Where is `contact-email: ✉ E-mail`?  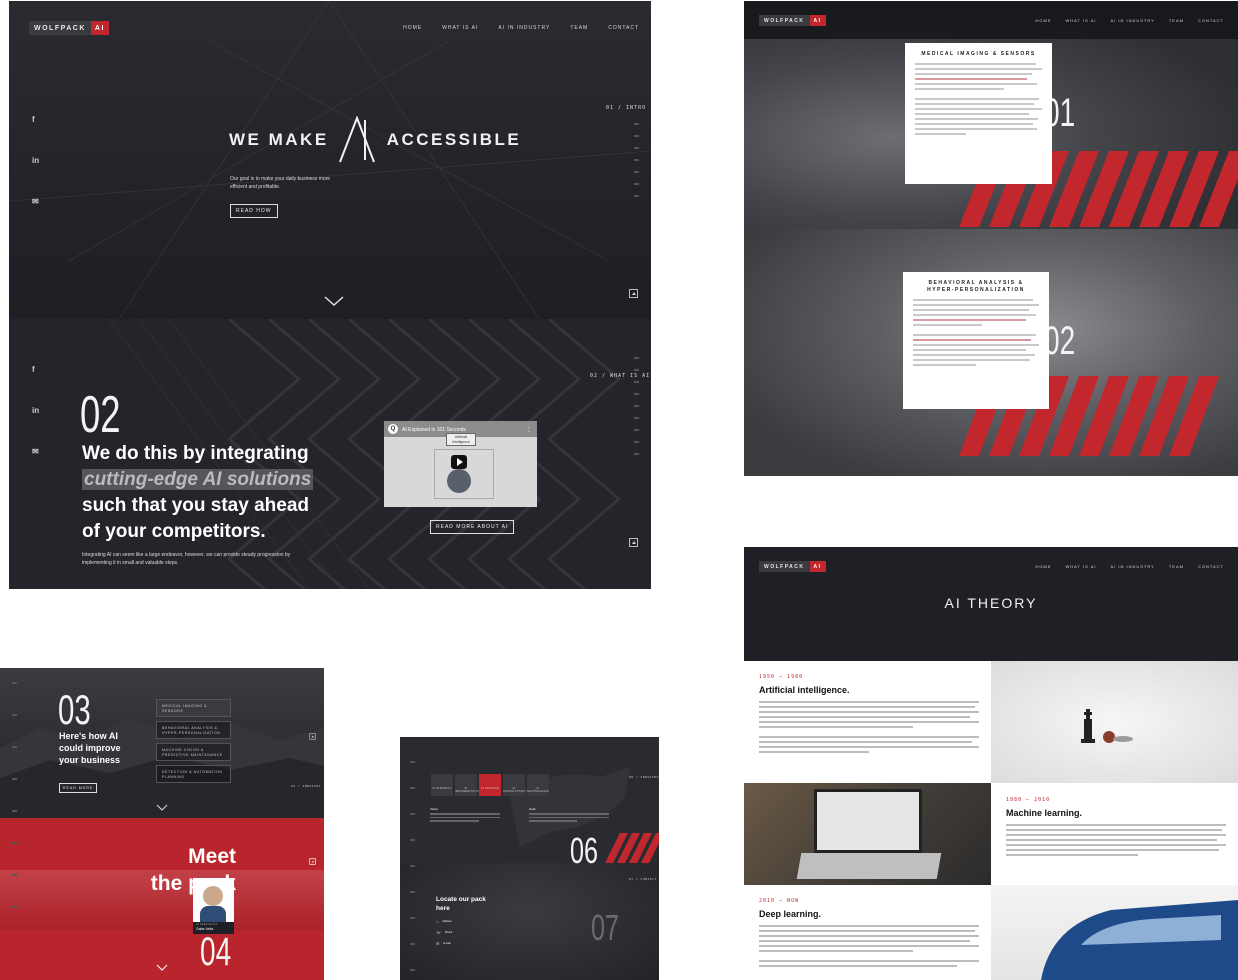 contact-email: ✉ E-mail is located at coordinates (444, 943).